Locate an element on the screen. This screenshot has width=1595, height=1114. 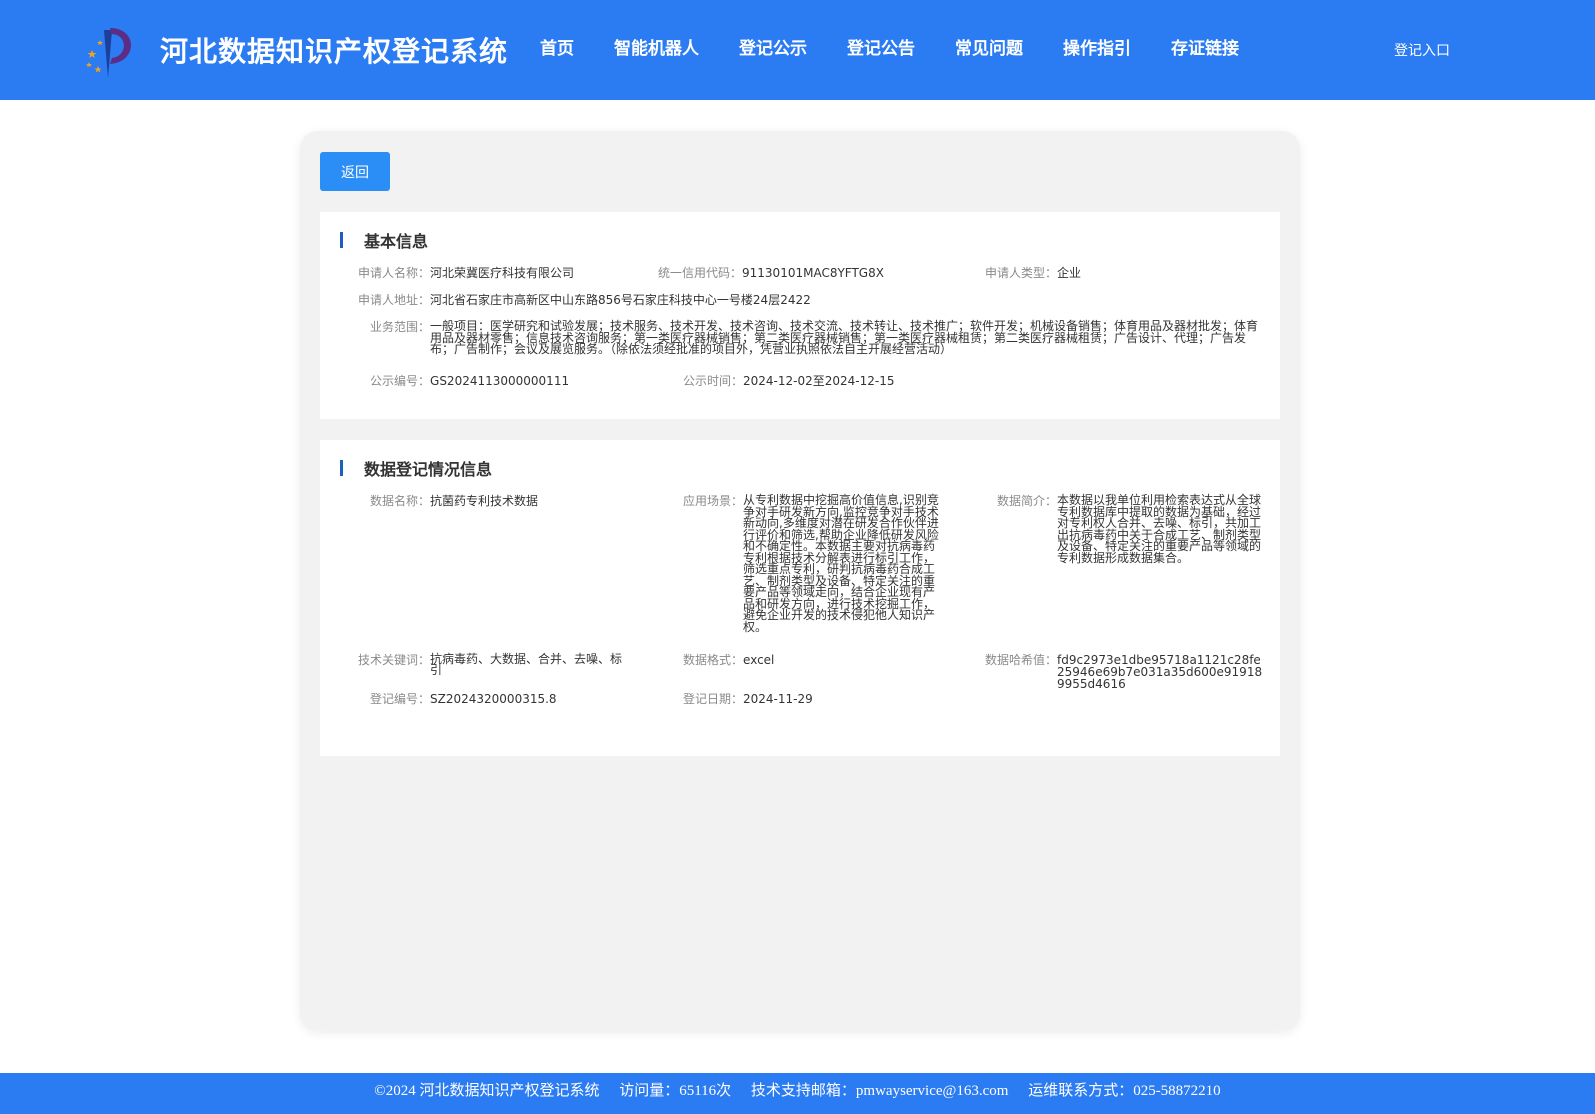
basic-info-heading: 基本信息 is located at coordinates (384, 240).